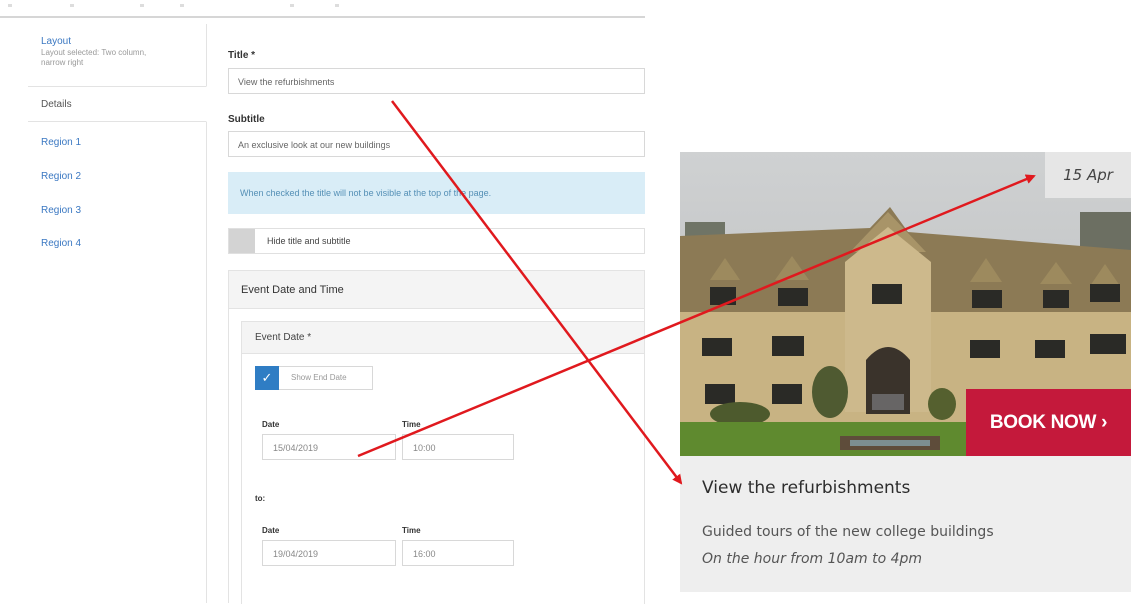  What do you see at coordinates (1104, 422) in the screenshot?
I see `chevron-right-icon: ›` at bounding box center [1104, 422].